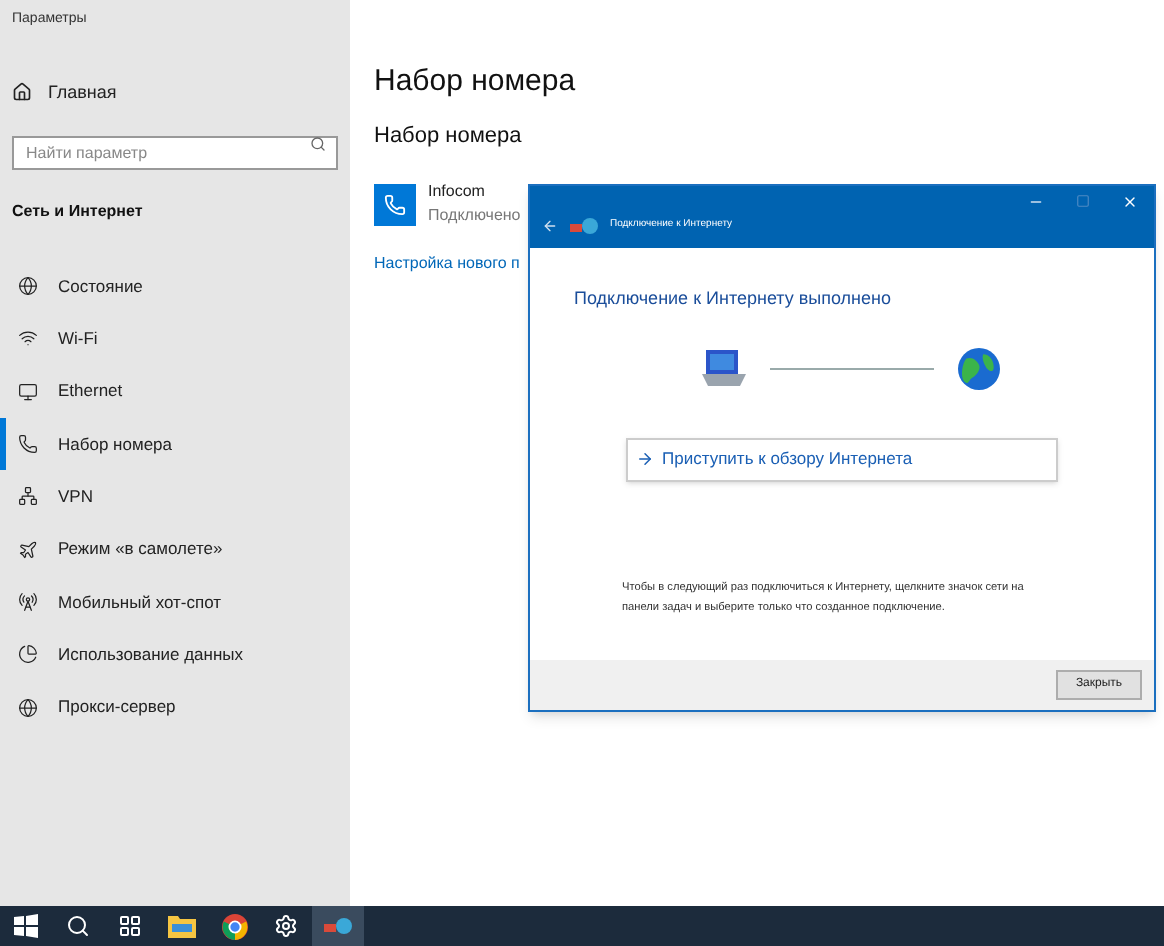 Image resolution: width=1164 pixels, height=946 pixels. What do you see at coordinates (64, 92) in the screenshot?
I see `home-link: Главная` at bounding box center [64, 92].